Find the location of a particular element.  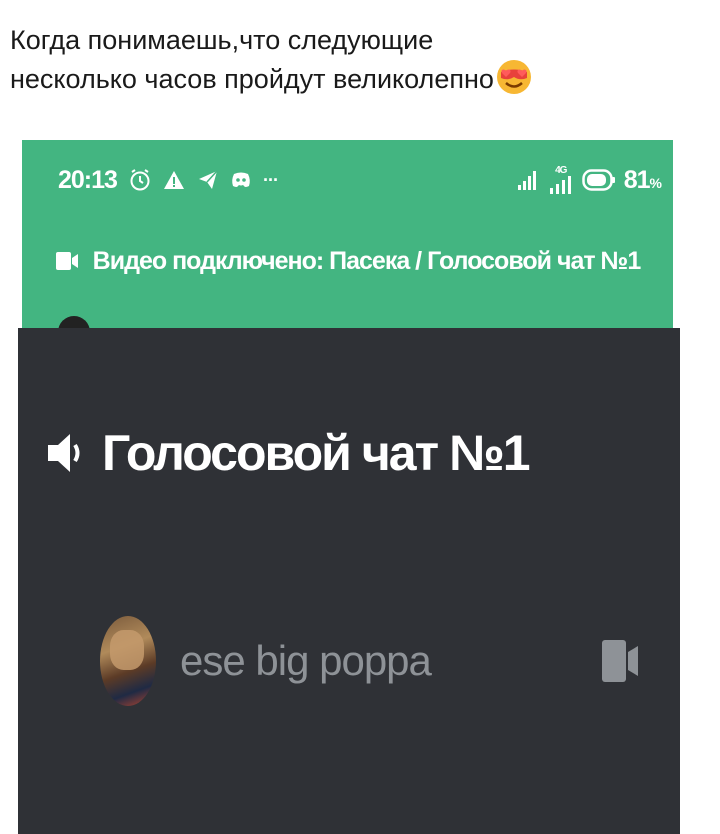

member-avatar is located at coordinates (128, 661).